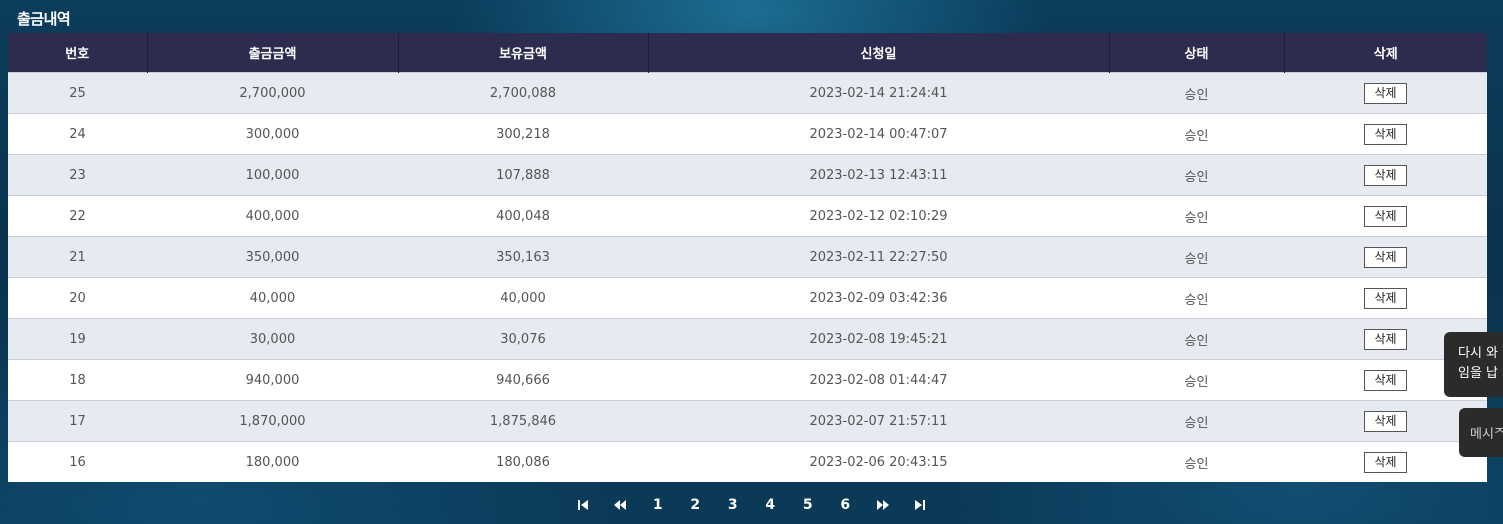 The width and height of the screenshot is (1503, 524). What do you see at coordinates (77, 339) in the screenshot?
I see `cell-number: 19` at bounding box center [77, 339].